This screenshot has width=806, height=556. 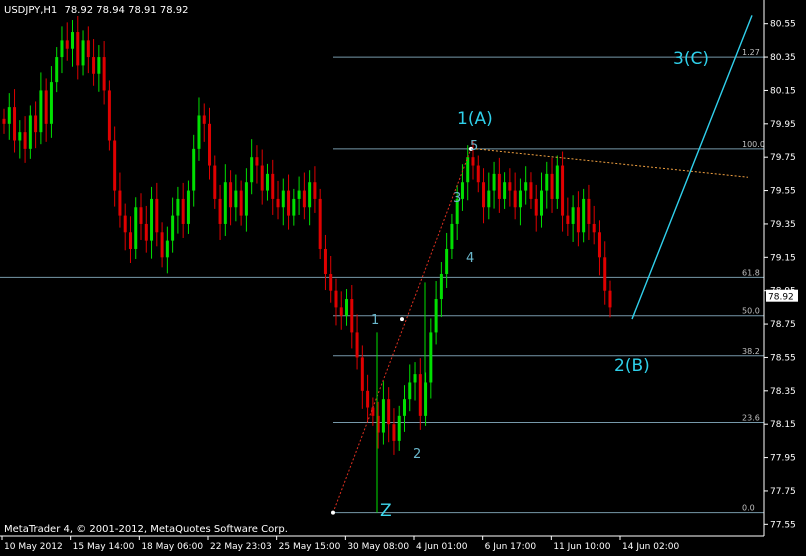 I want to click on y-tick-label: 78.35, so click(x=783, y=392).